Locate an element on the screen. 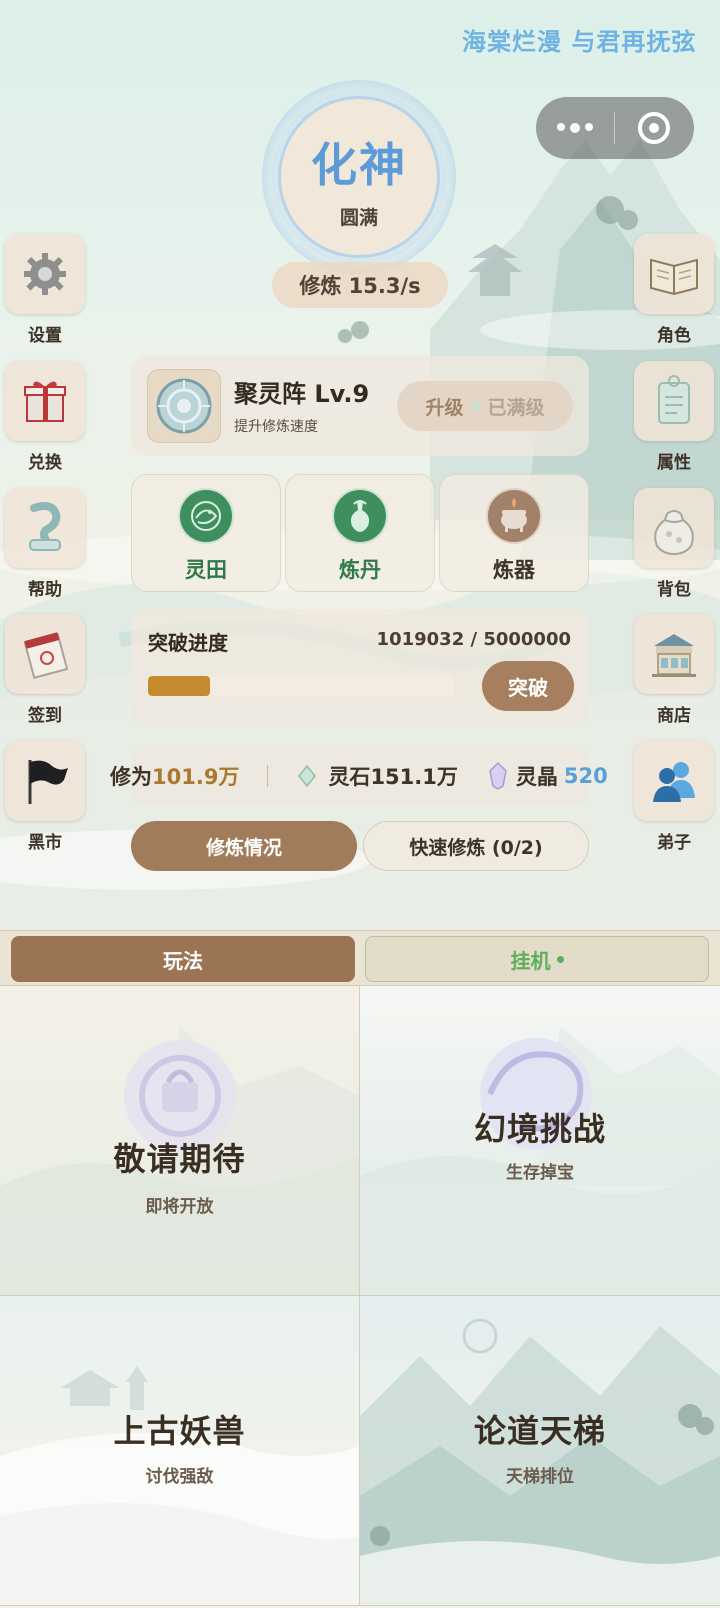 This screenshot has width=720, height=1608. bag-label: 背包 is located at coordinates (674, 590).